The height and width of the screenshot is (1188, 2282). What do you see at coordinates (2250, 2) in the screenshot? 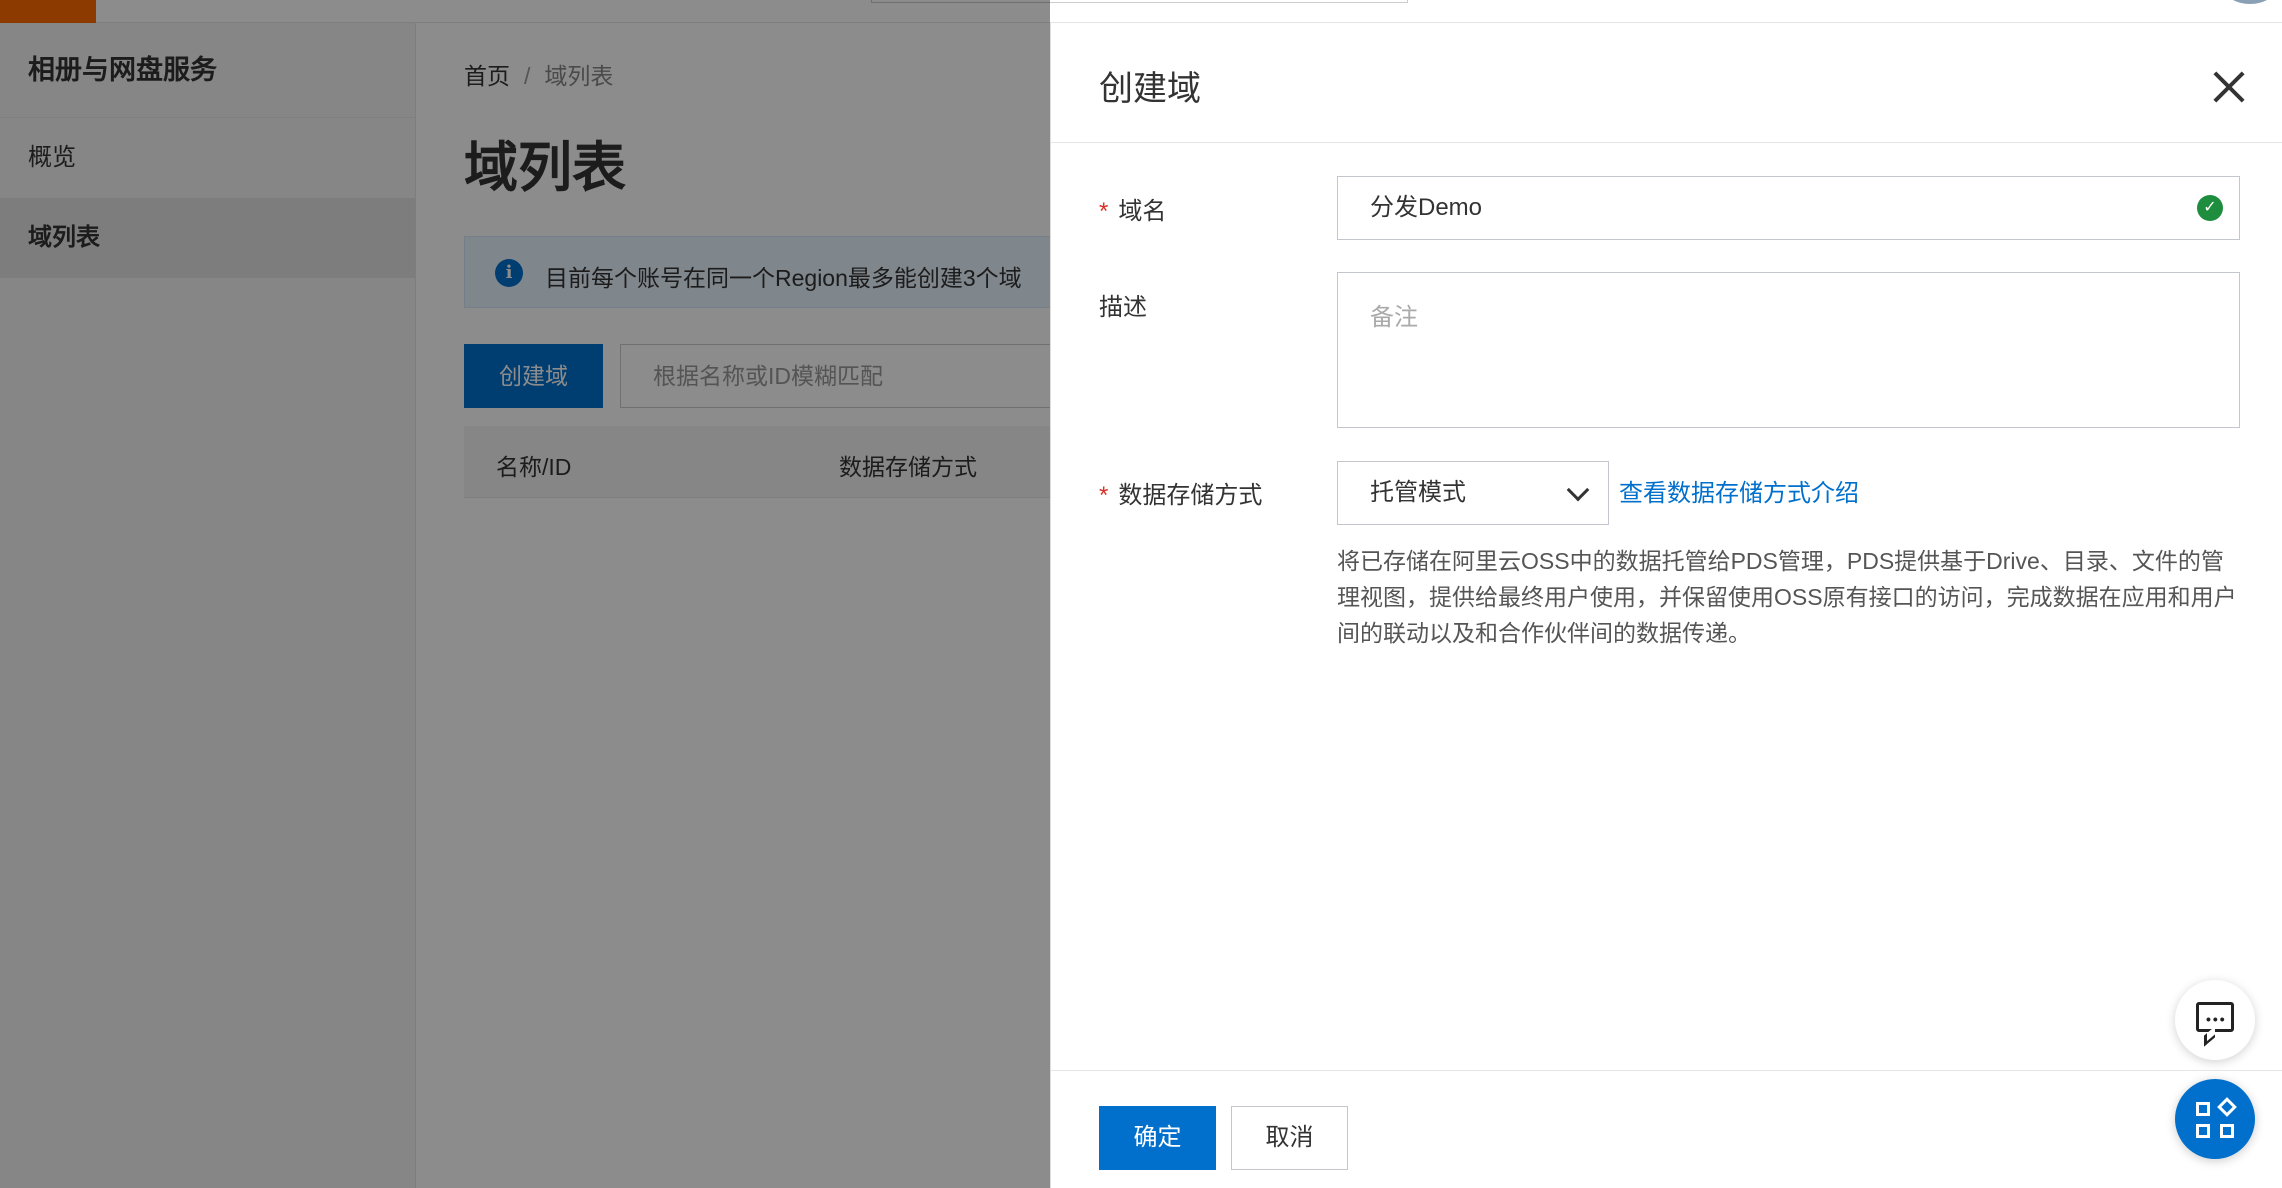
I see `avatar` at bounding box center [2250, 2].